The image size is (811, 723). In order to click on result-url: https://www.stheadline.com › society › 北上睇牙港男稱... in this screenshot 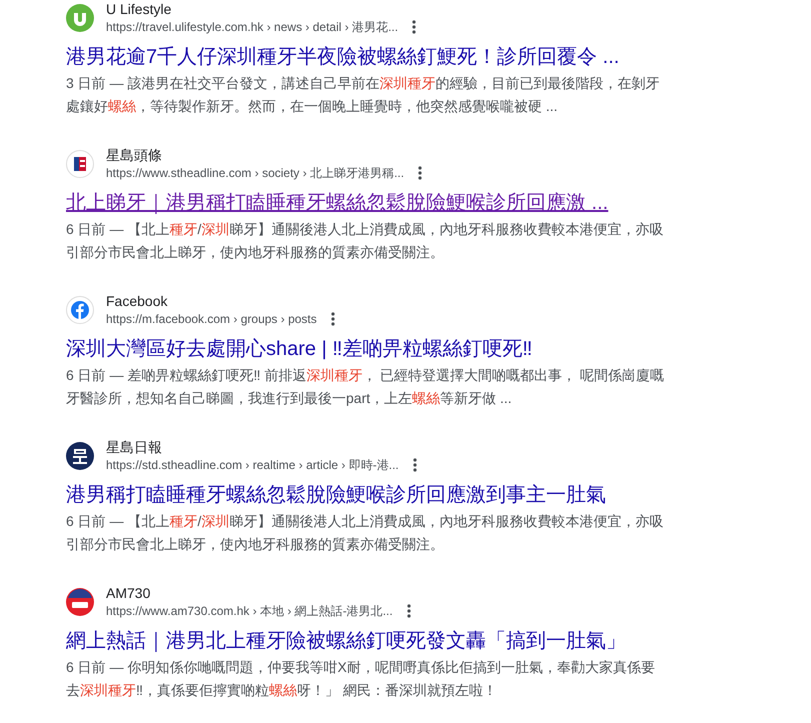, I will do `click(255, 173)`.